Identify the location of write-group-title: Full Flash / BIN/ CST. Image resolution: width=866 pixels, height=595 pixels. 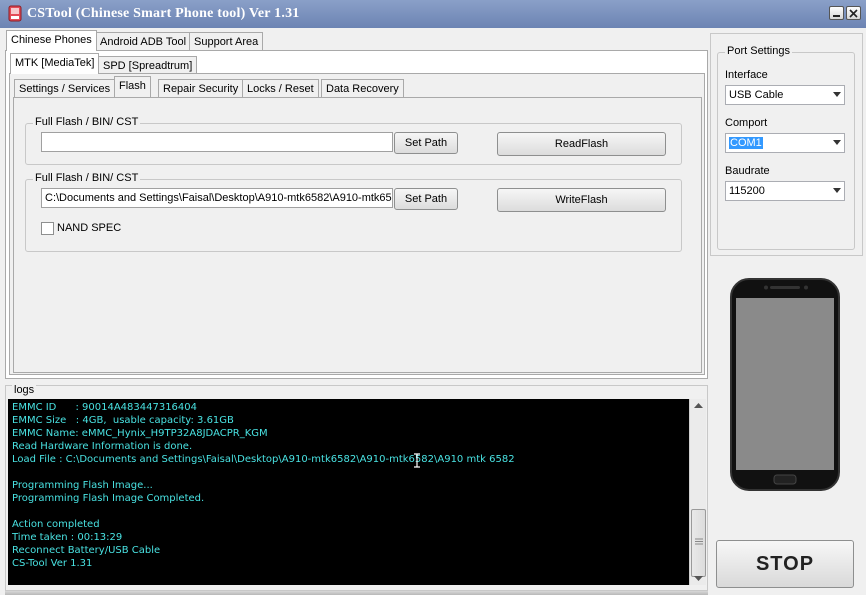
(87, 178).